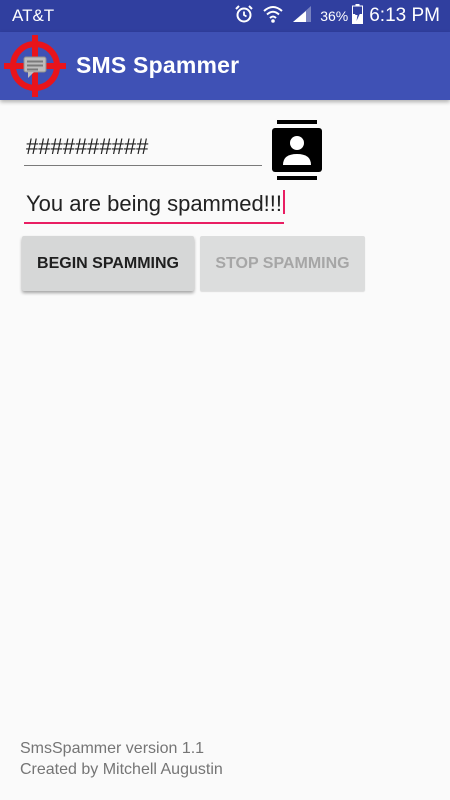 The image size is (450, 800). Describe the element at coordinates (108, 263) in the screenshot. I see `begin-spamming-button: BEGIN SPAMMING` at that location.